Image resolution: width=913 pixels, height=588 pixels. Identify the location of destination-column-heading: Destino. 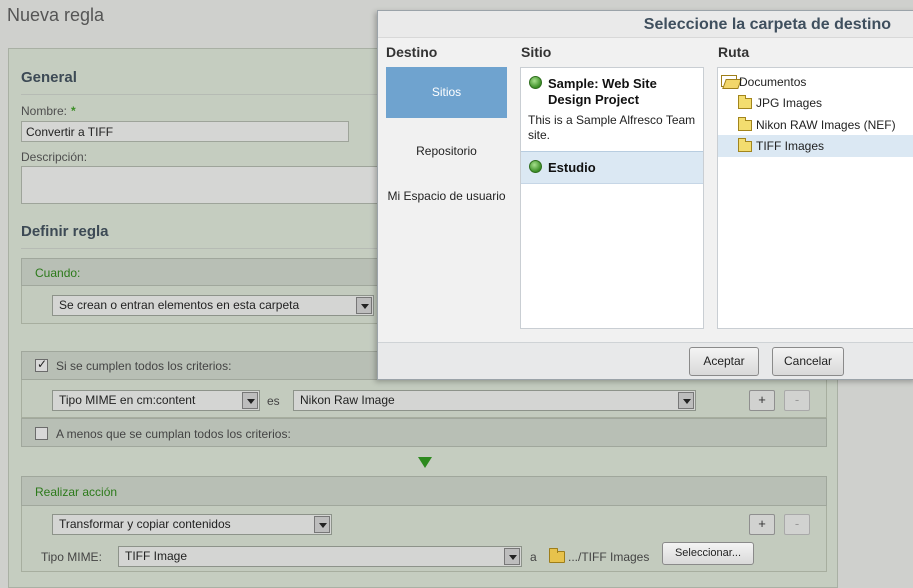
(412, 52).